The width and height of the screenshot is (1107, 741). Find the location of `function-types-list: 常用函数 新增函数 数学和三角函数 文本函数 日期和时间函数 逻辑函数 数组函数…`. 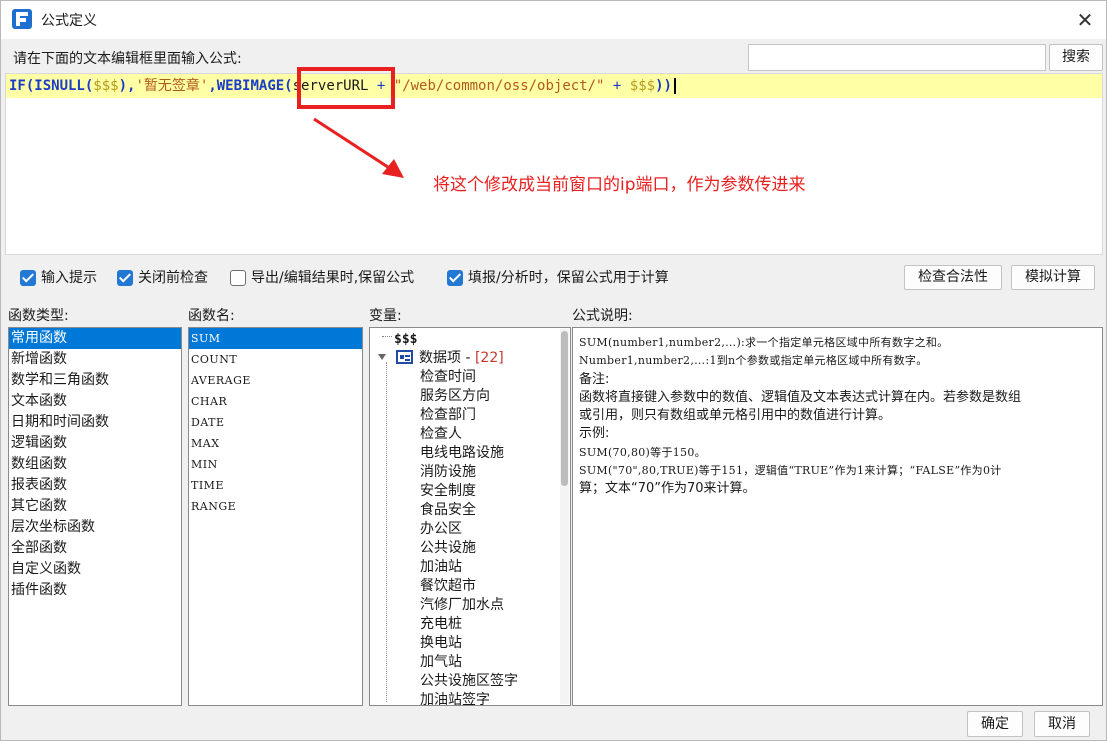

function-types-list: 常用函数 新增函数 数学和三角函数 文本函数 日期和时间函数 逻辑函数 数组函数… is located at coordinates (95, 516).